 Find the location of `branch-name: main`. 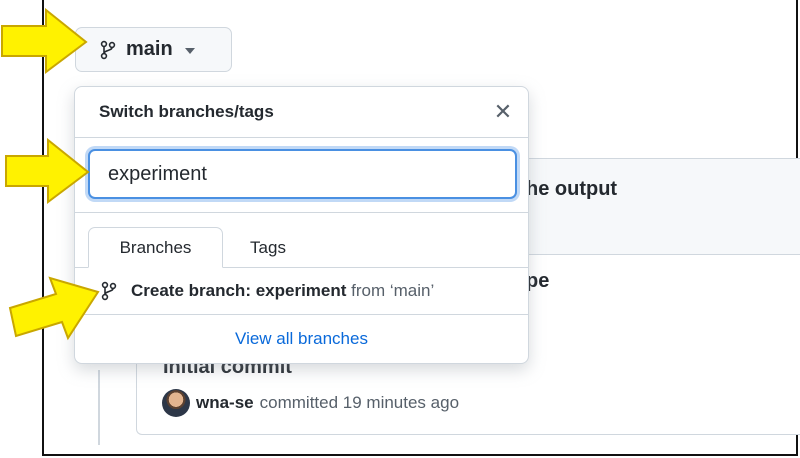

branch-name: main is located at coordinates (149, 49).